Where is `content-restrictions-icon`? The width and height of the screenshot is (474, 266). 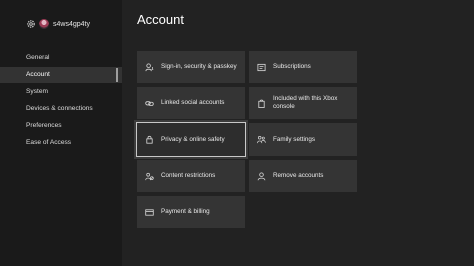
content-restrictions-icon is located at coordinates (149, 176).